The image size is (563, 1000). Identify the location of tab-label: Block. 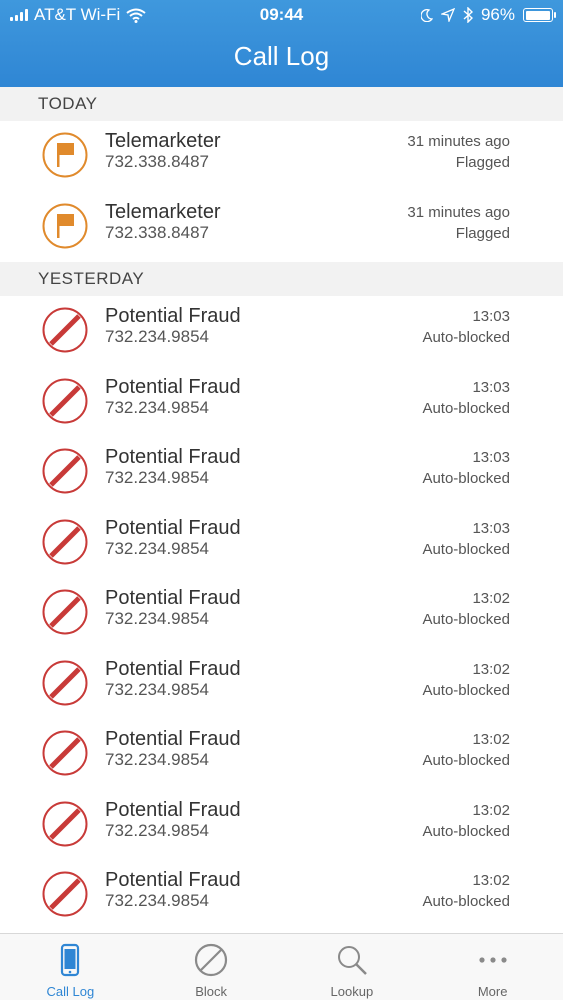
(211, 991).